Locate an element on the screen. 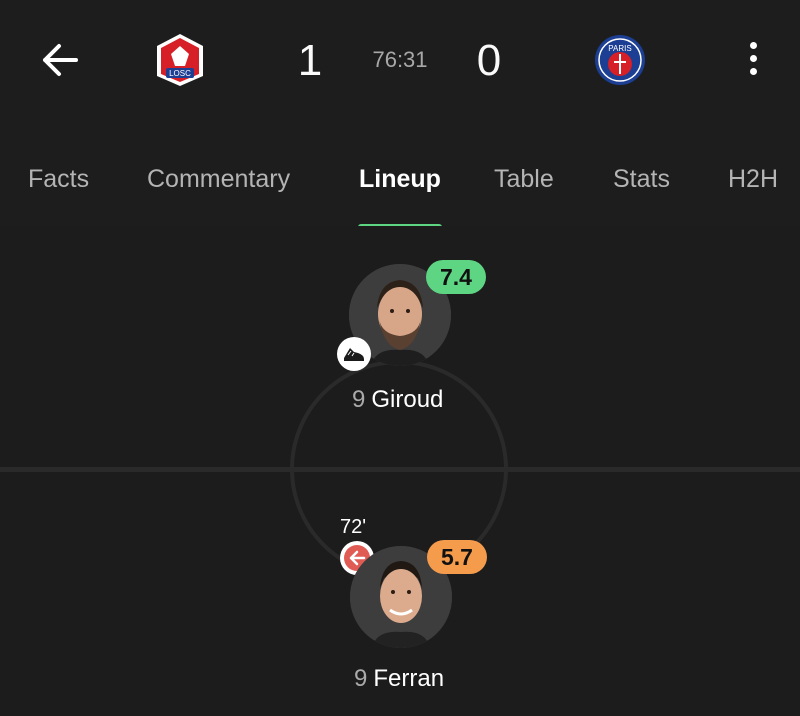  more-options-button is located at coordinates (753, 58).